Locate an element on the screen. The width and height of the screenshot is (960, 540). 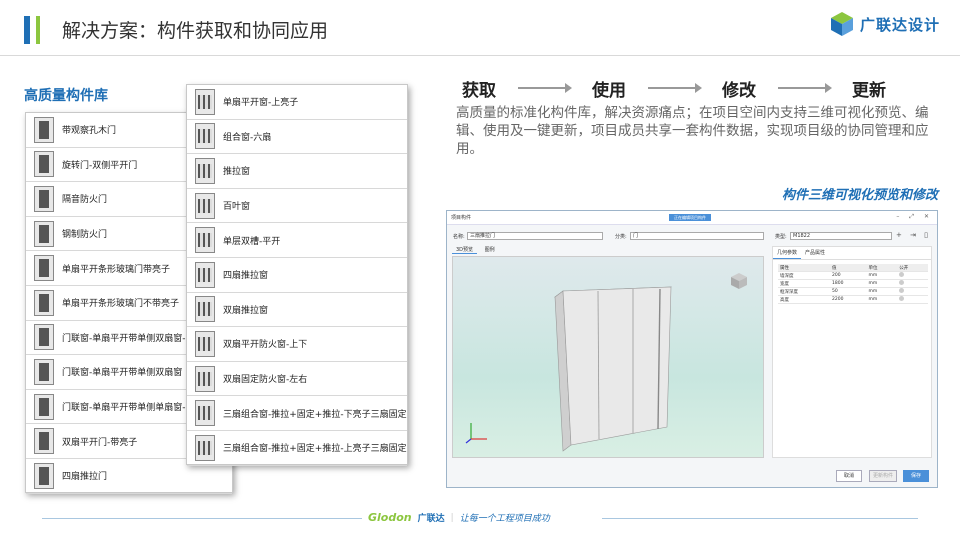
axis-gizmo-icon is located at coordinates (478, 432).